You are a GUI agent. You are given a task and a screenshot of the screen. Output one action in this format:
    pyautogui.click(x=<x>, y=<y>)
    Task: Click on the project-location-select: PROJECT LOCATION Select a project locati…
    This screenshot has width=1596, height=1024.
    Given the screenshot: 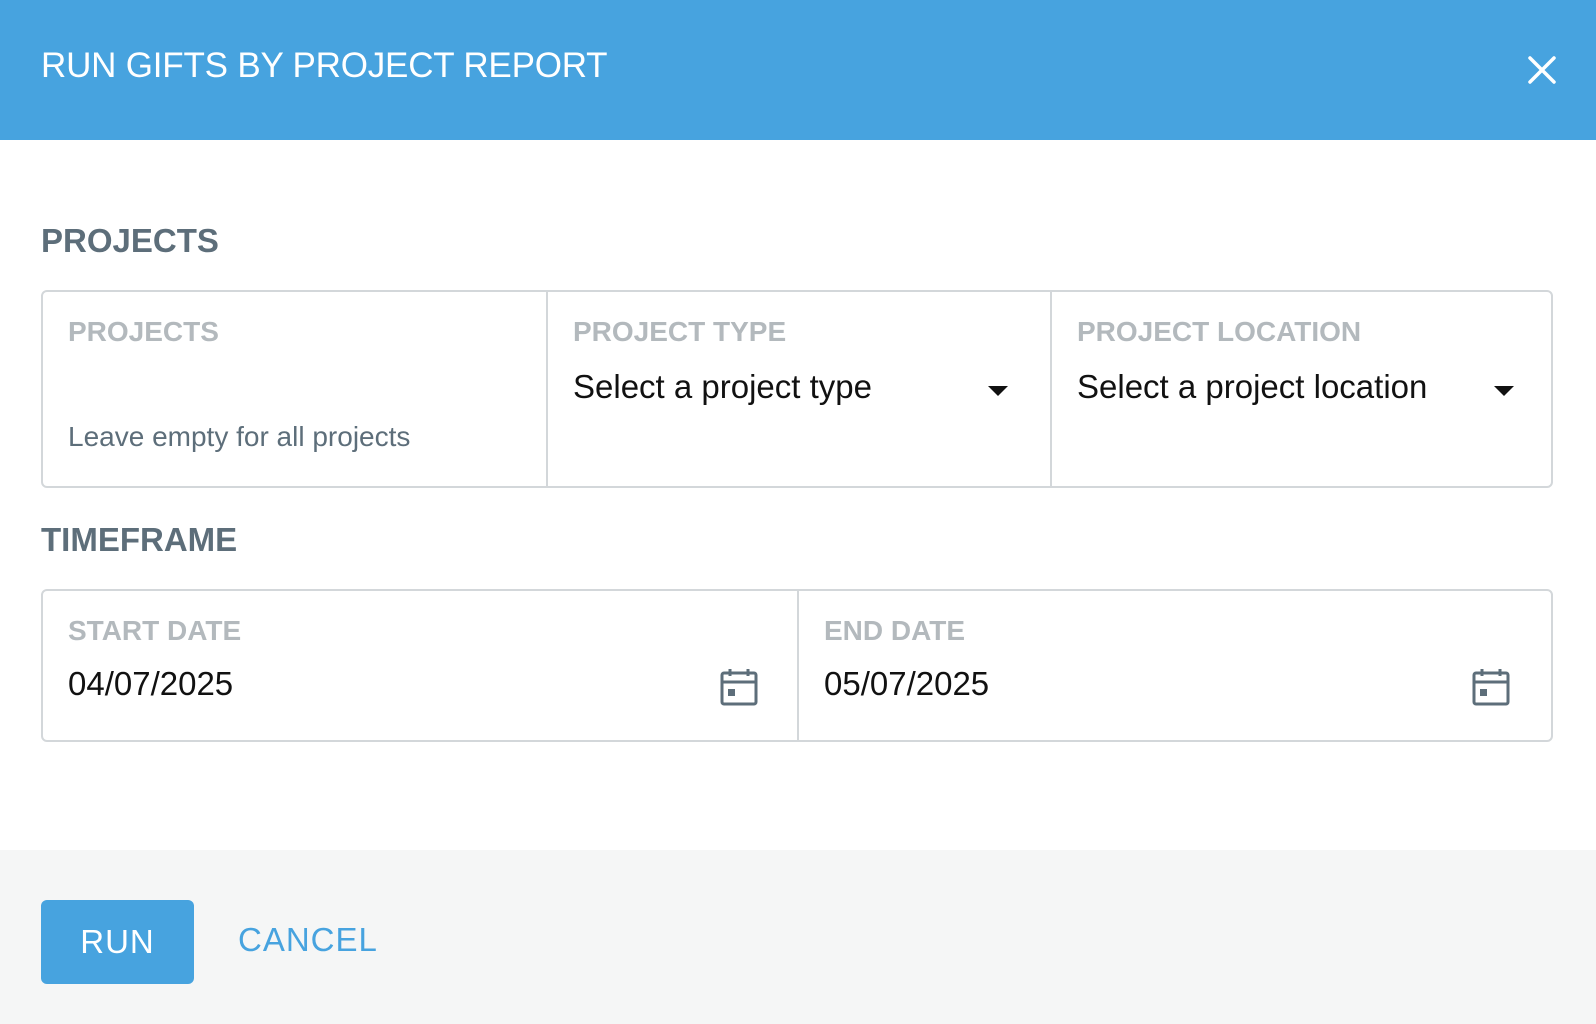 What is the action you would take?
    pyautogui.click(x=1301, y=389)
    